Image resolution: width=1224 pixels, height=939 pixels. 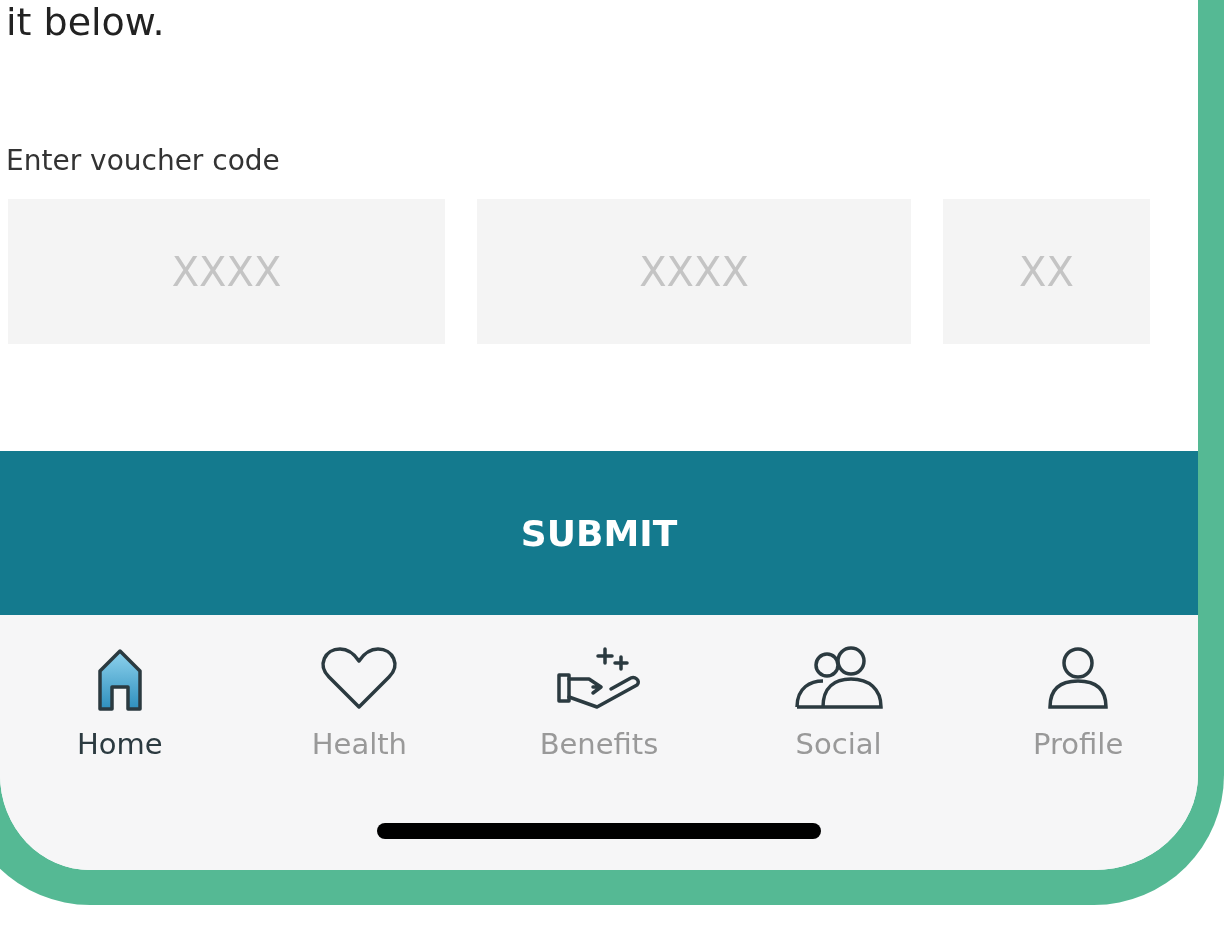 What do you see at coordinates (86, 22) in the screenshot?
I see `intro-text: it below.` at bounding box center [86, 22].